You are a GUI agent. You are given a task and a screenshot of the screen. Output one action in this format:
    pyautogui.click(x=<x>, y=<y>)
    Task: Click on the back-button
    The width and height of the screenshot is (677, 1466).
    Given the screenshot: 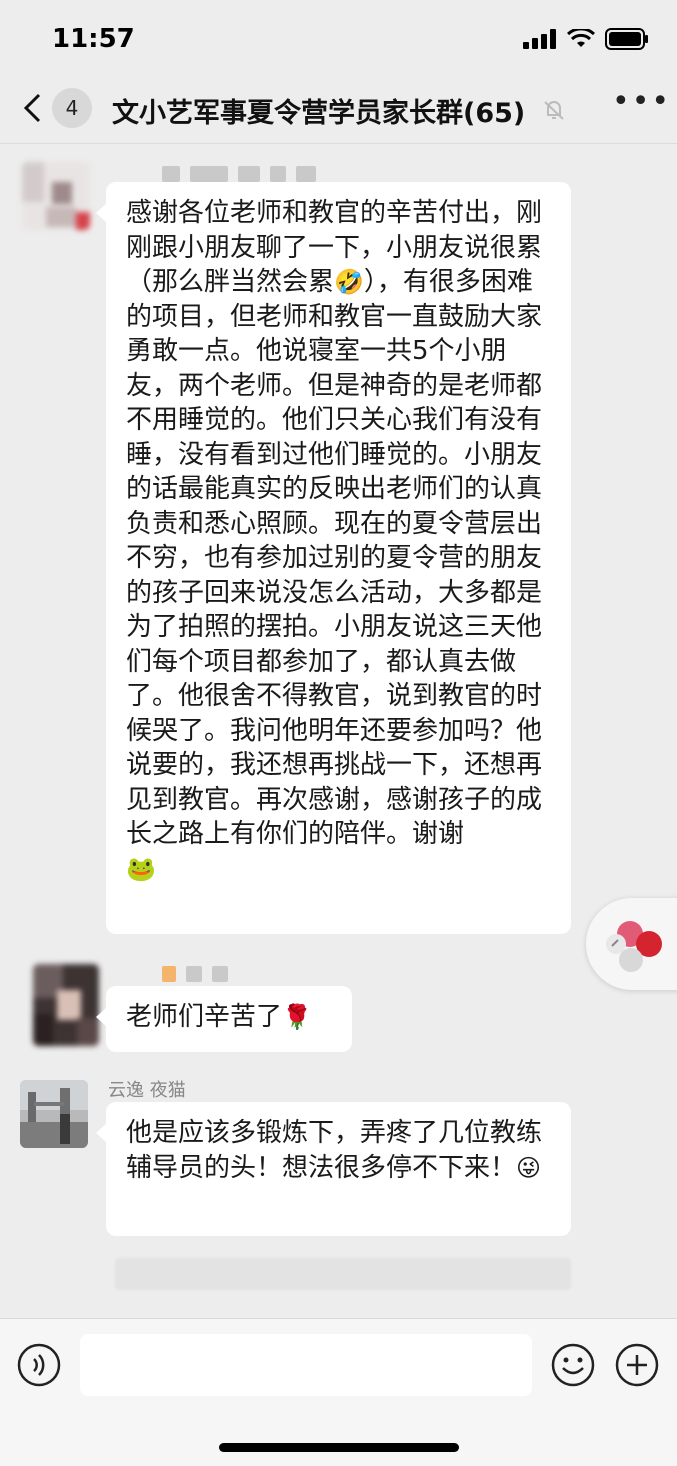 What is the action you would take?
    pyautogui.click(x=32, y=112)
    